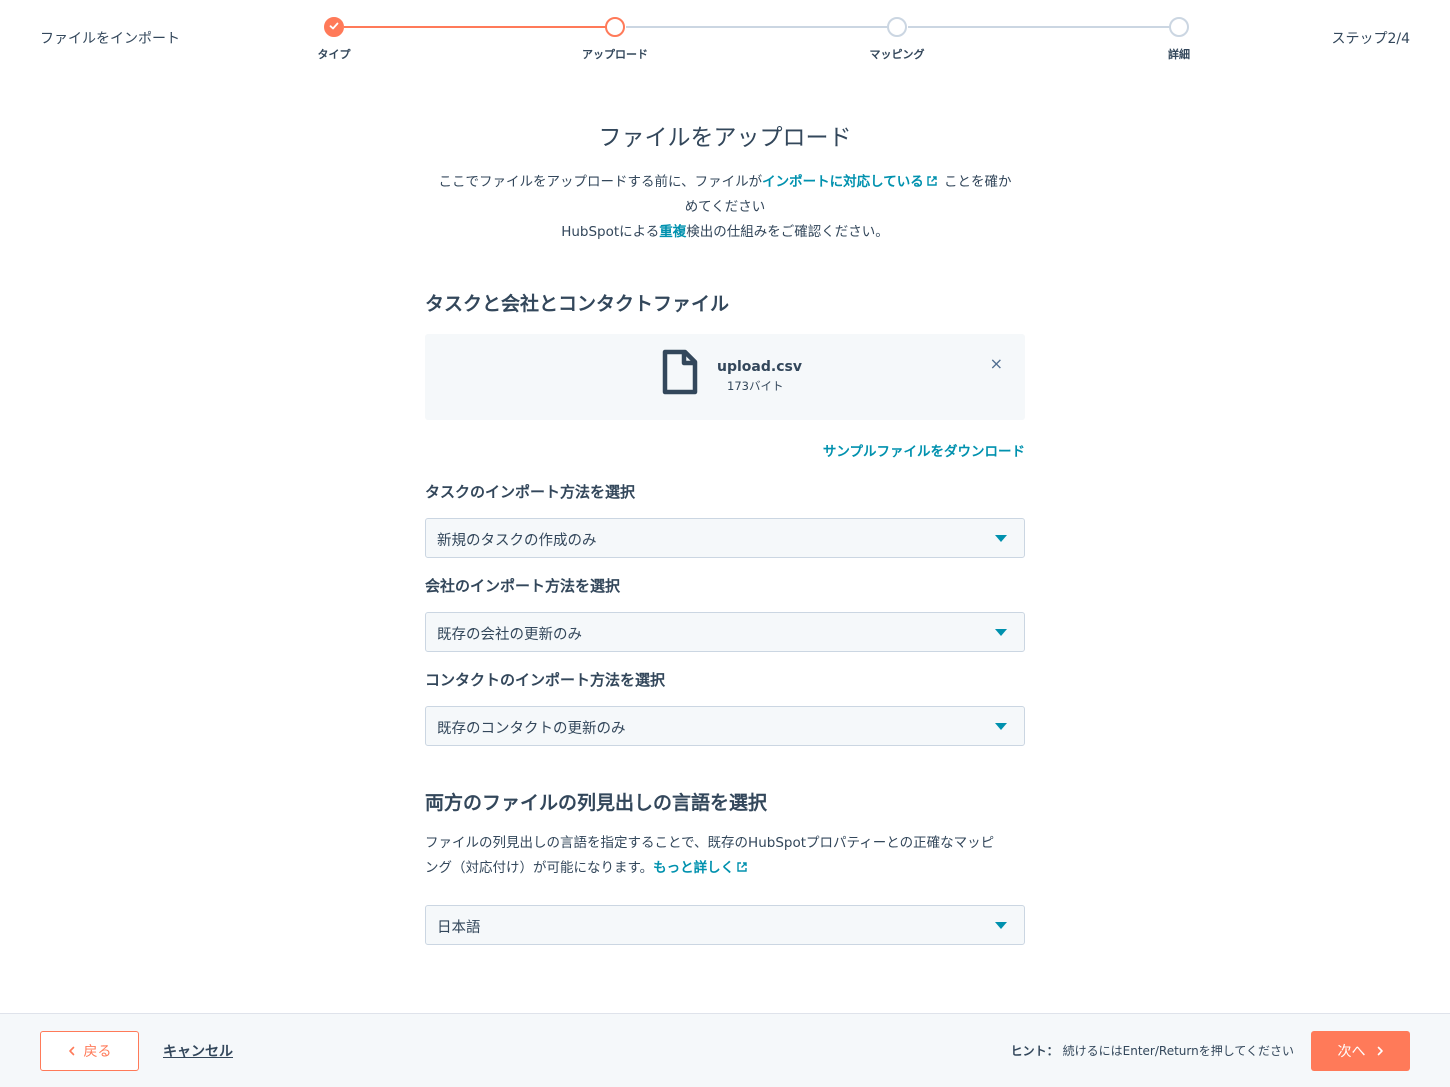 This screenshot has width=1450, height=1087. Describe the element at coordinates (755, 386) in the screenshot. I see `file-size: 173バイト` at that location.